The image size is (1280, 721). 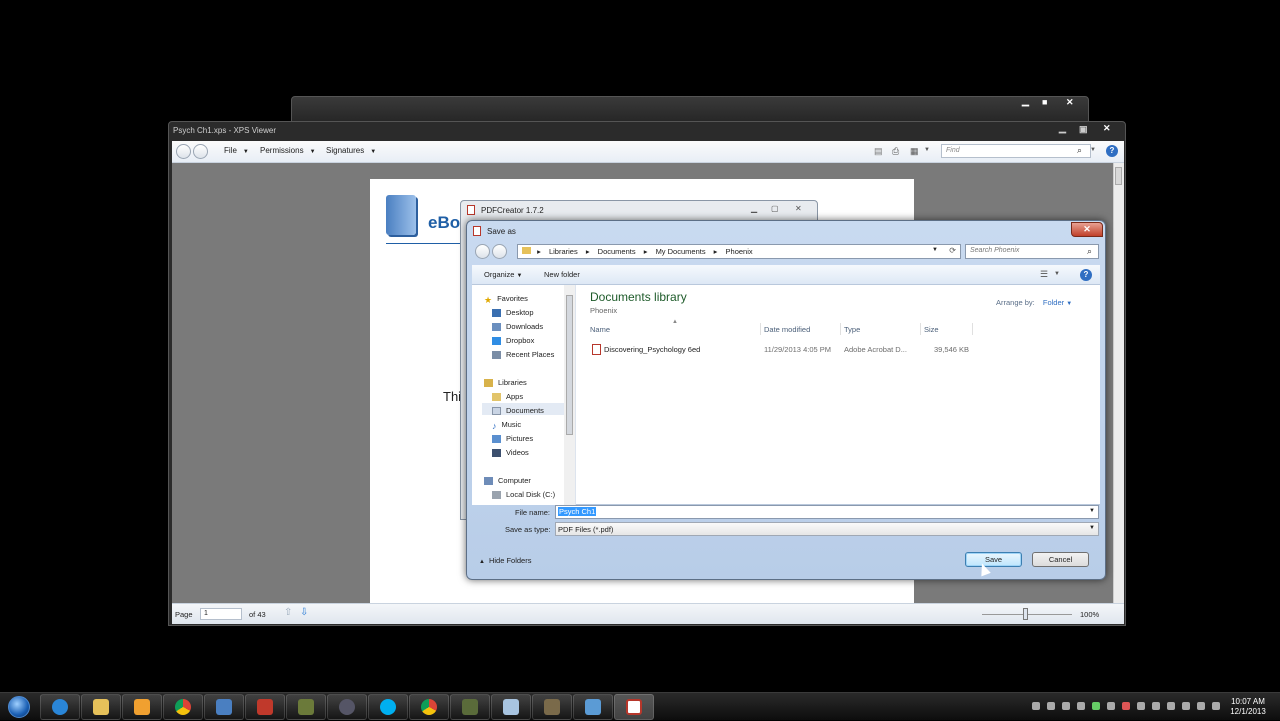 What do you see at coordinates (518, 411) in the screenshot?
I see `nav-documents: Documents` at bounding box center [518, 411].